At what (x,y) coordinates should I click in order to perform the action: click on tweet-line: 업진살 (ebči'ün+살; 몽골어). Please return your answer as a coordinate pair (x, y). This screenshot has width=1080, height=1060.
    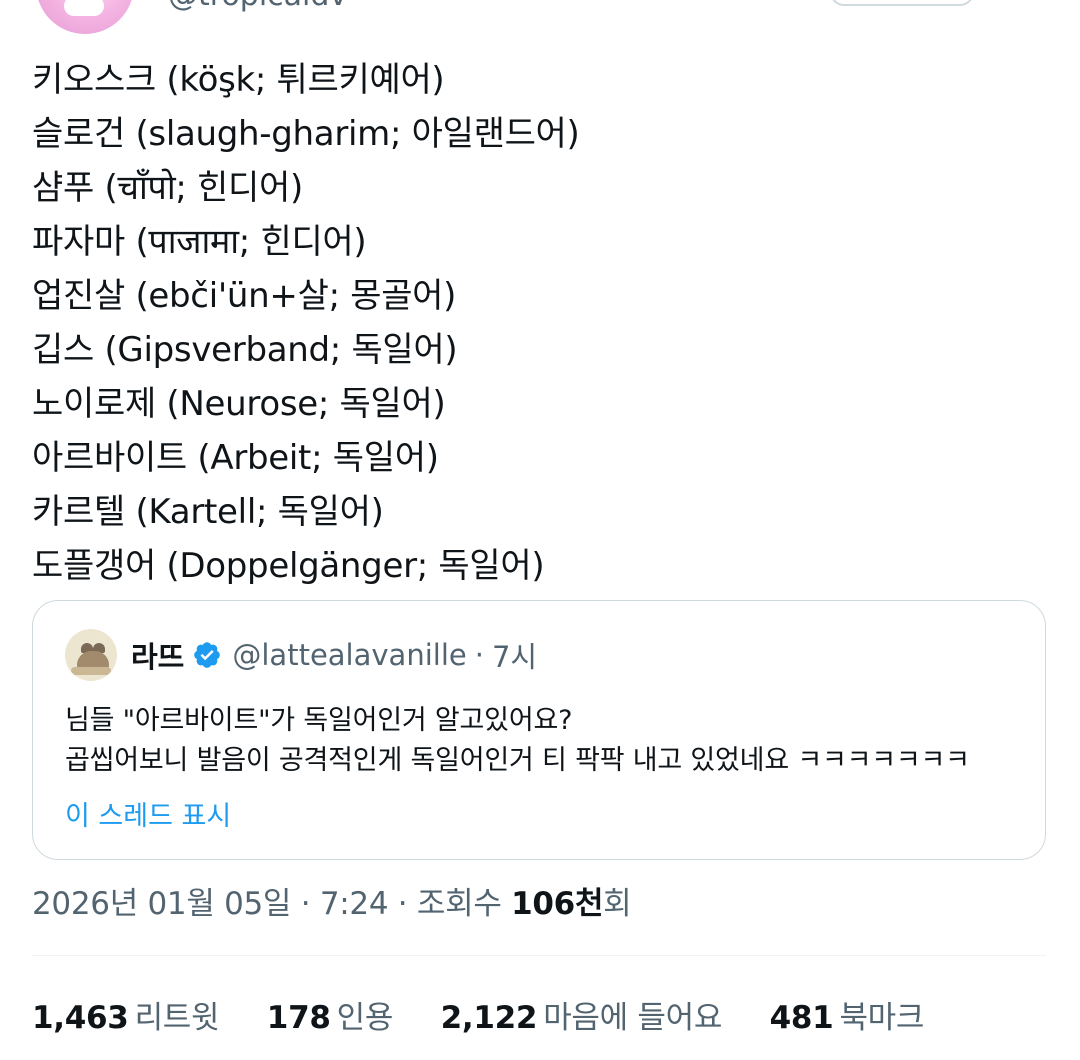
    Looking at the image, I should click on (244, 296).